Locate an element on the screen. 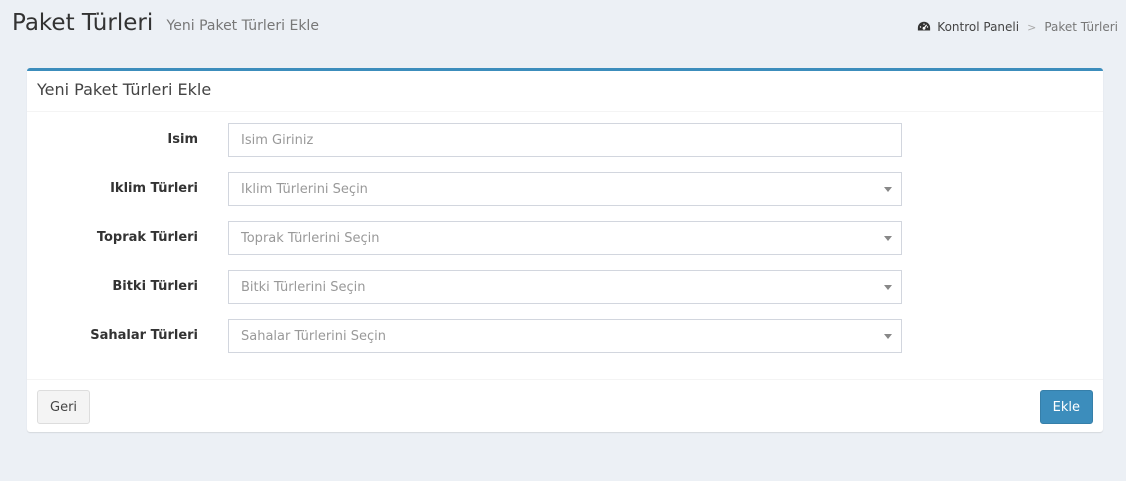 The height and width of the screenshot is (481, 1126). breadcrumb-home-link: Kontrol Paneli is located at coordinates (978, 27).